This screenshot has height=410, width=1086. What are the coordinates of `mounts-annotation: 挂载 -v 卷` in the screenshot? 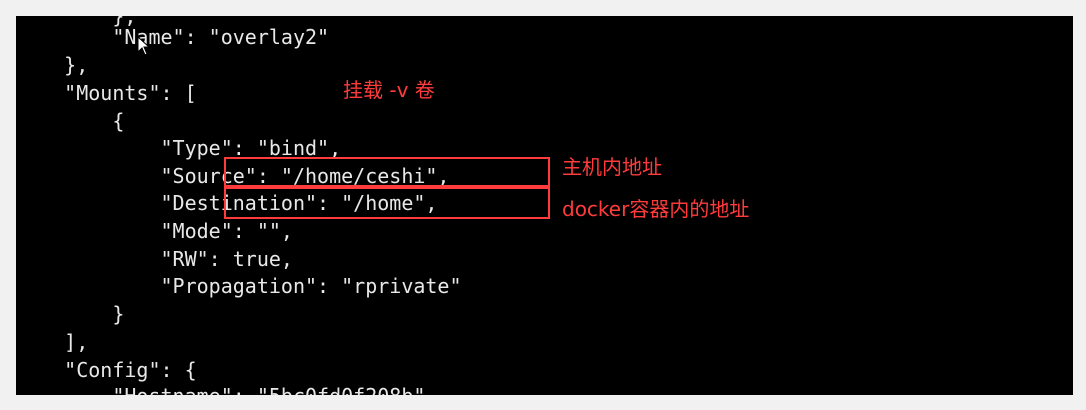 It's located at (389, 90).